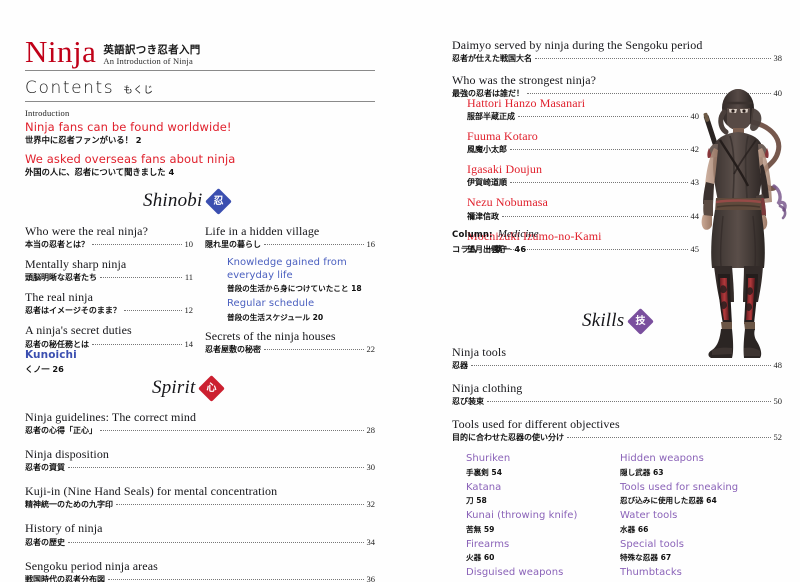 Image resolution: width=800 pixels, height=582 pixels. I want to click on toc-entry: A ninja's secret duties 忍者の秘任務とは 14, so click(109, 336).